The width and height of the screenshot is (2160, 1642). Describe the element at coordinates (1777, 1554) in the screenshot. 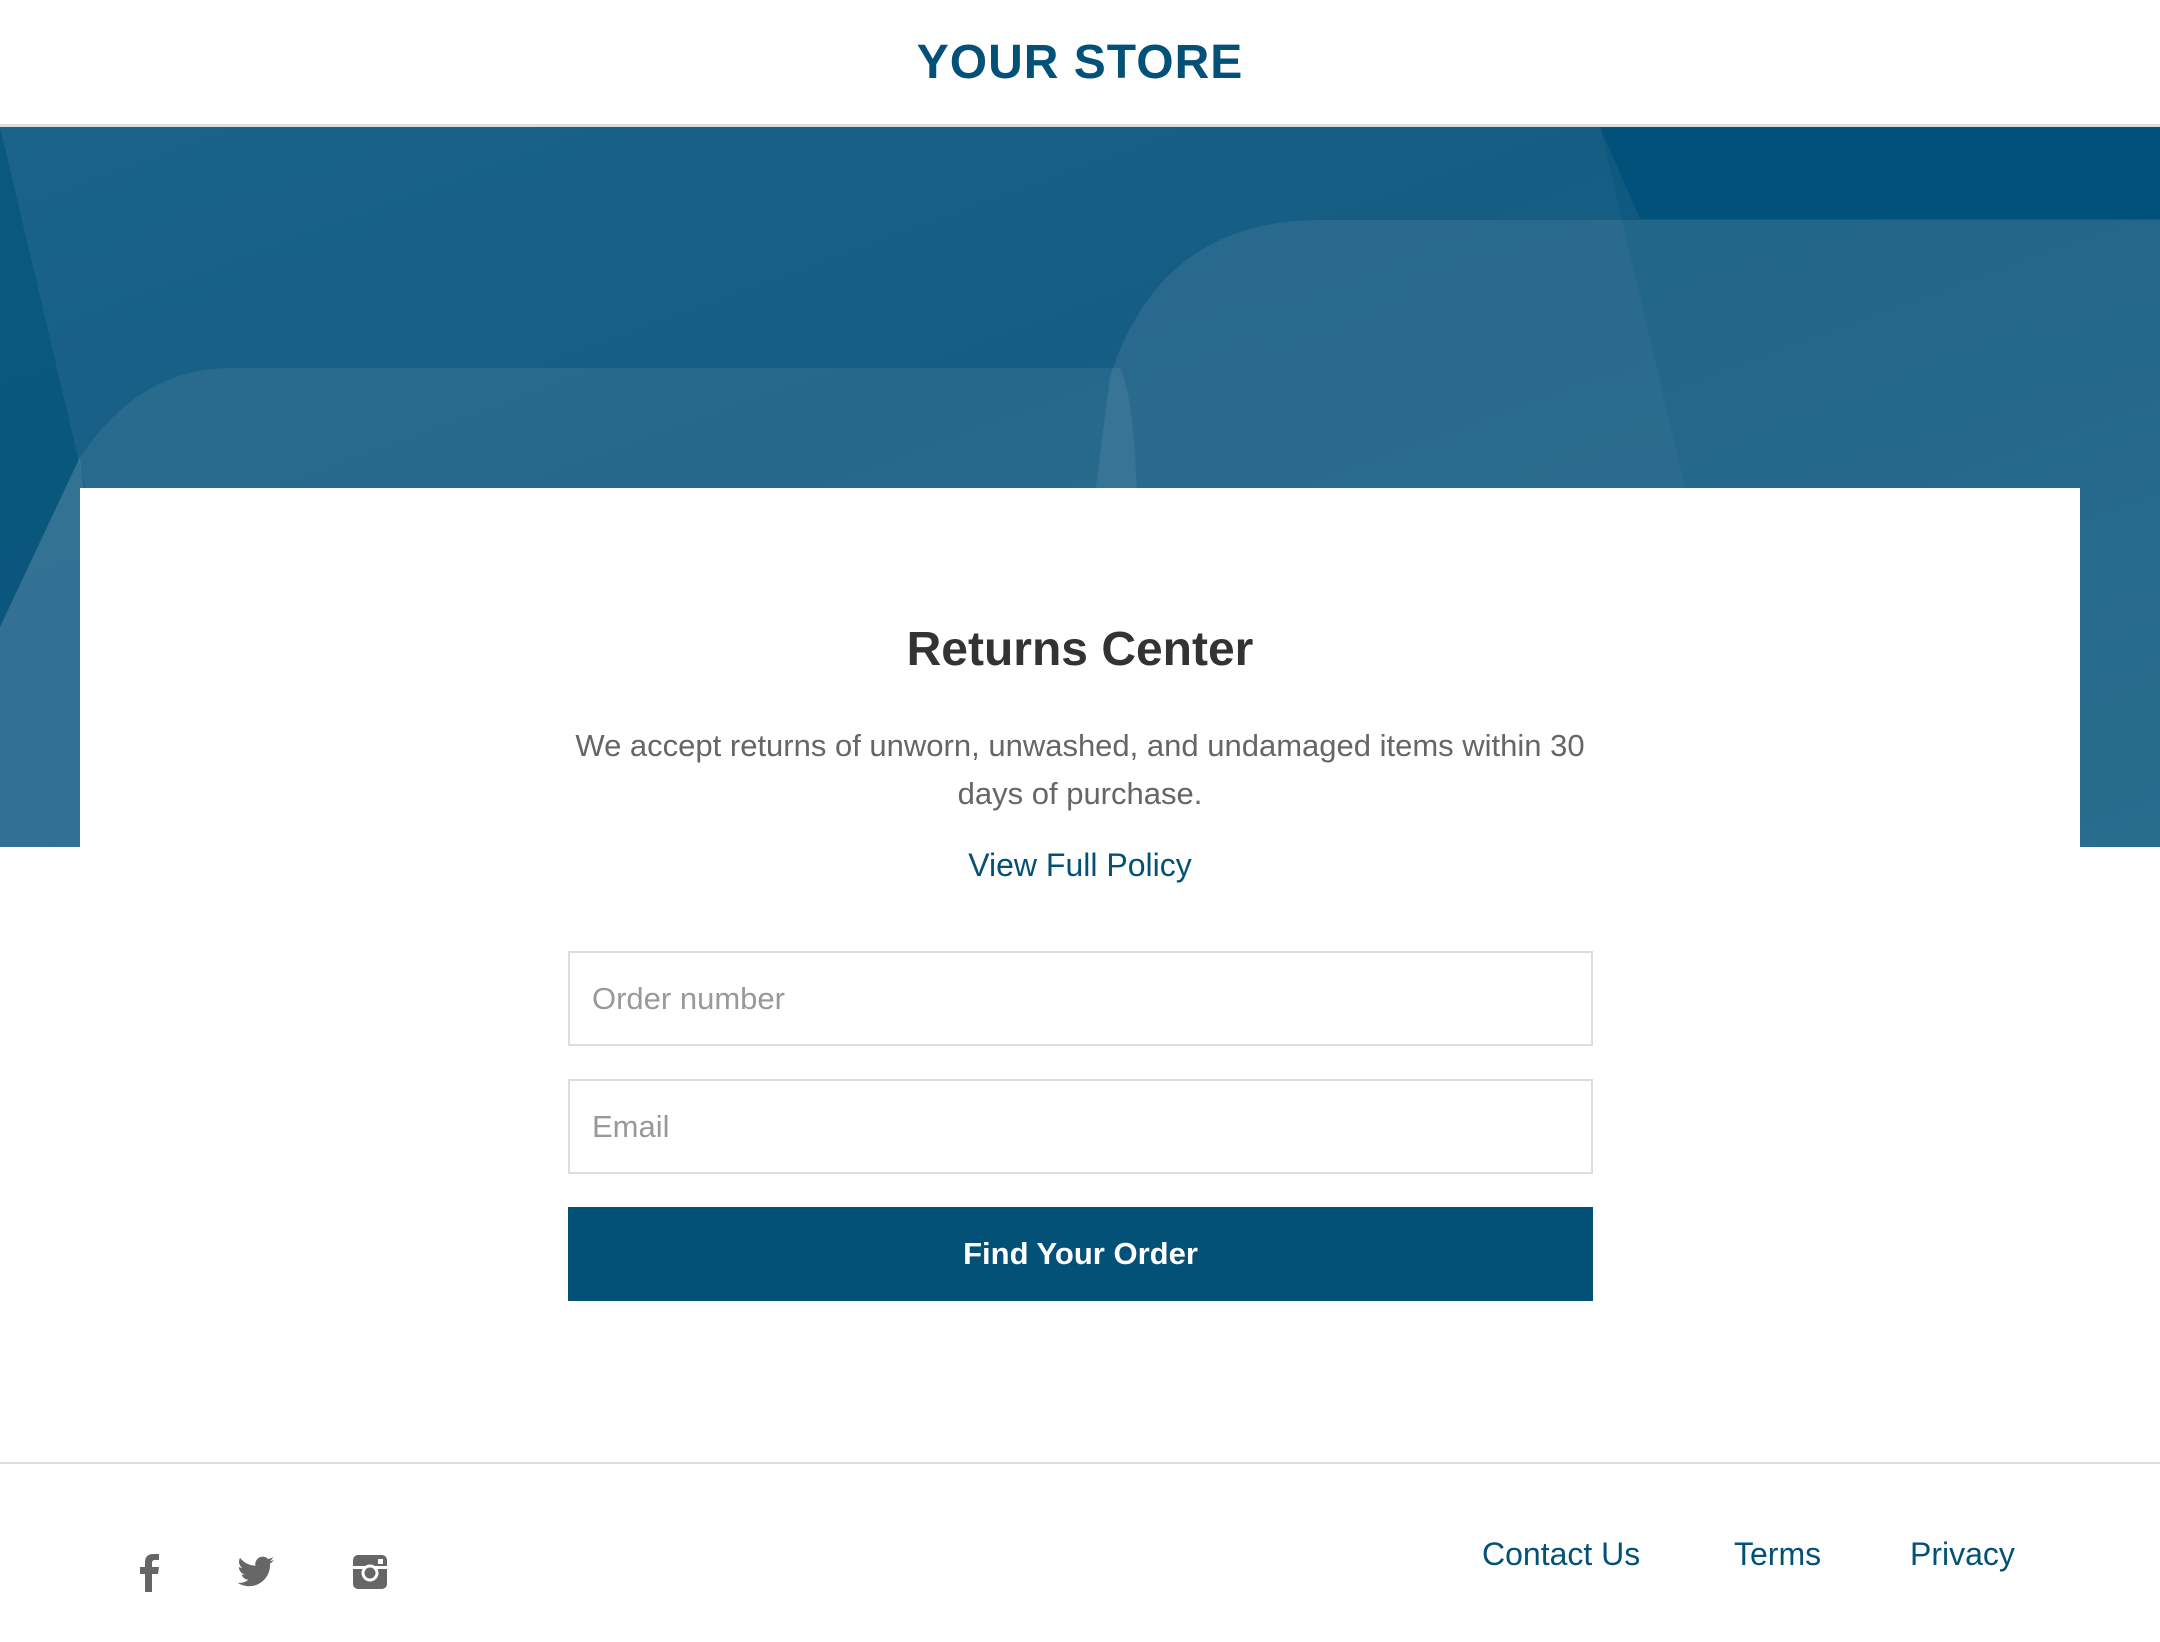

I see `footer-link-terms: Terms` at that location.